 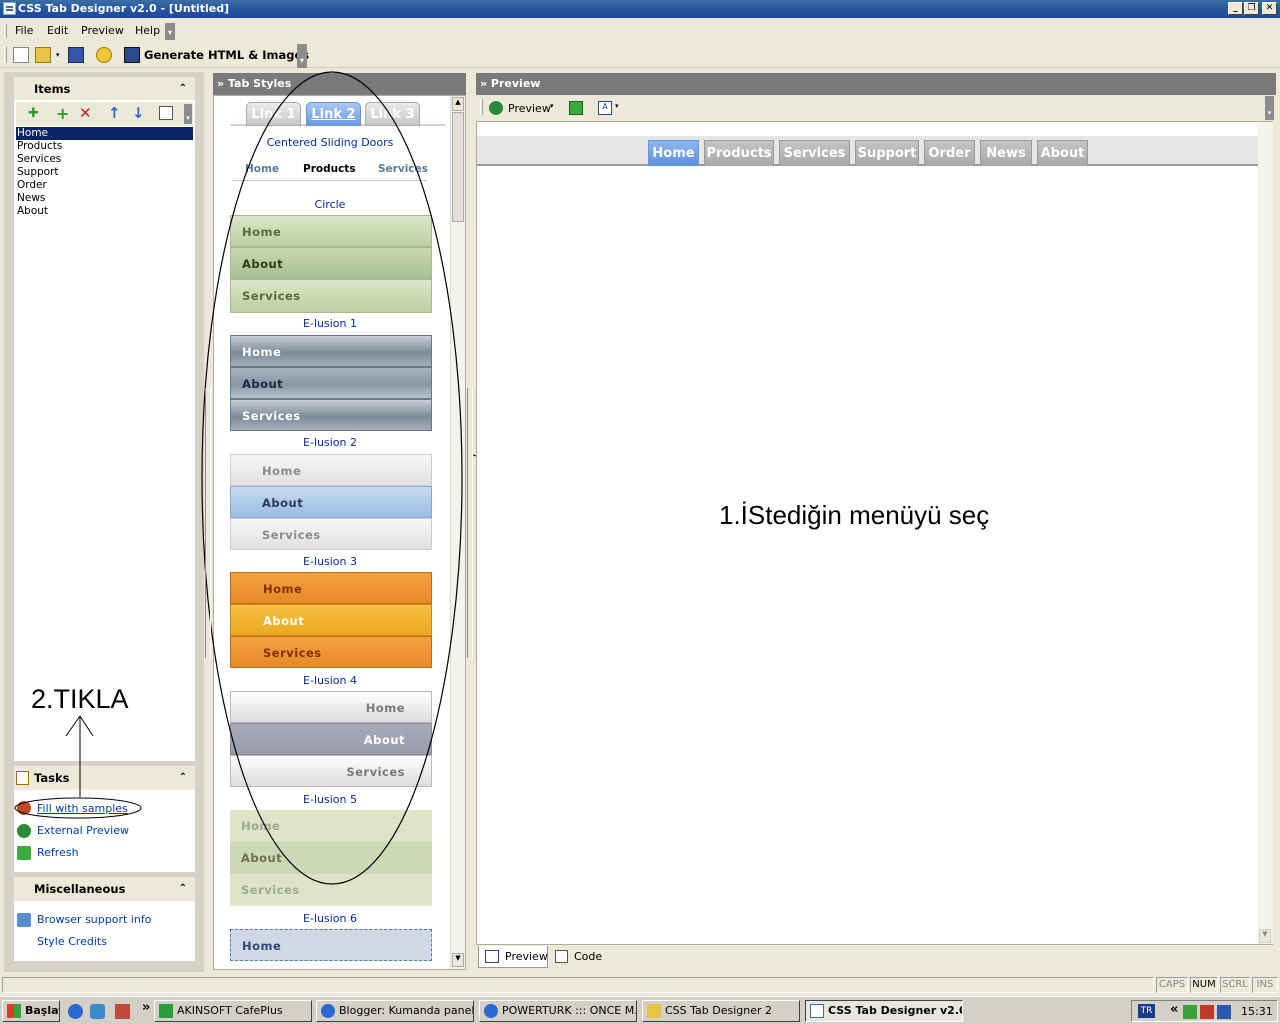 What do you see at coordinates (62, 113) in the screenshot?
I see `add-icon: +` at bounding box center [62, 113].